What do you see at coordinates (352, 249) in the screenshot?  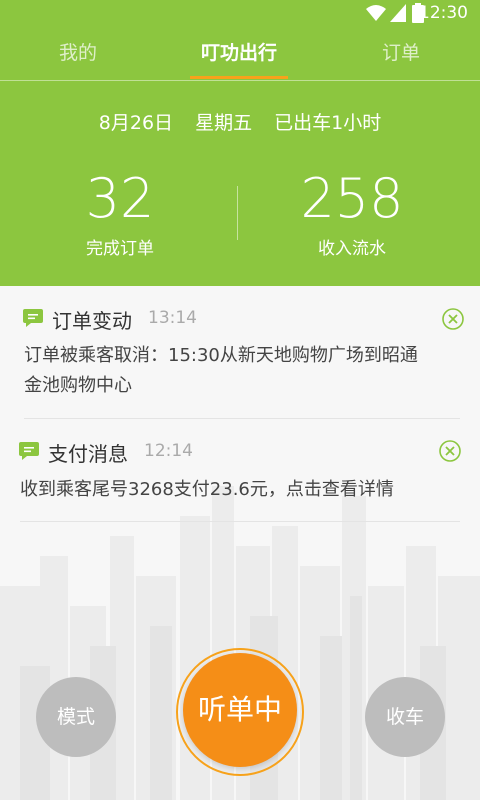 I see `stat-label: 收入流水` at bounding box center [352, 249].